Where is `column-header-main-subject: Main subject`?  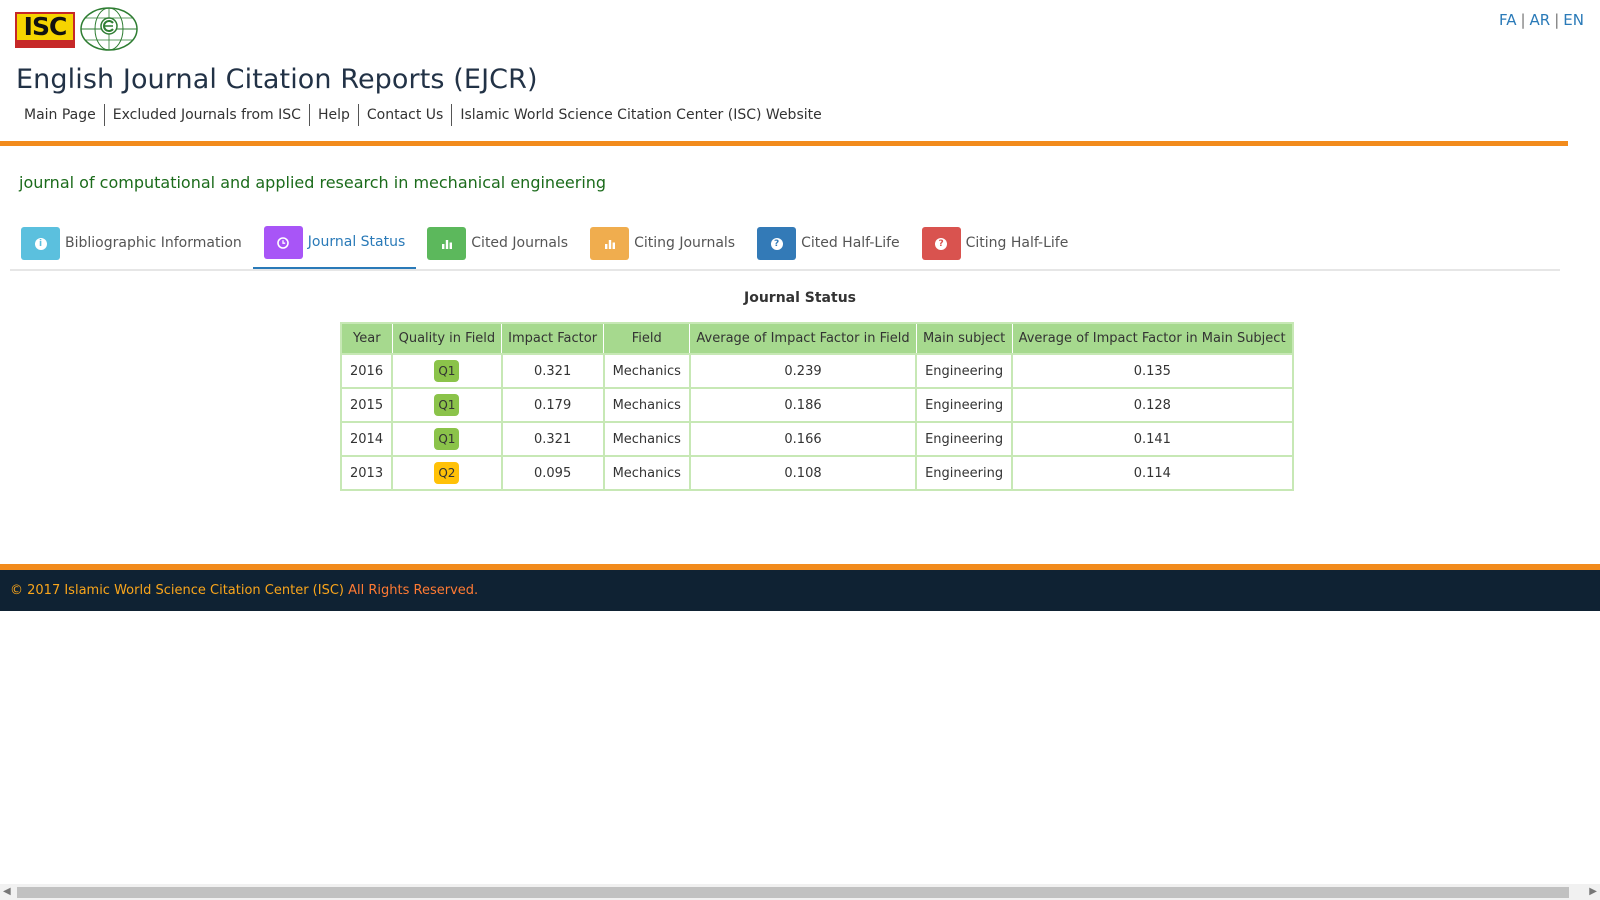
column-header-main-subject: Main subject is located at coordinates (964, 338).